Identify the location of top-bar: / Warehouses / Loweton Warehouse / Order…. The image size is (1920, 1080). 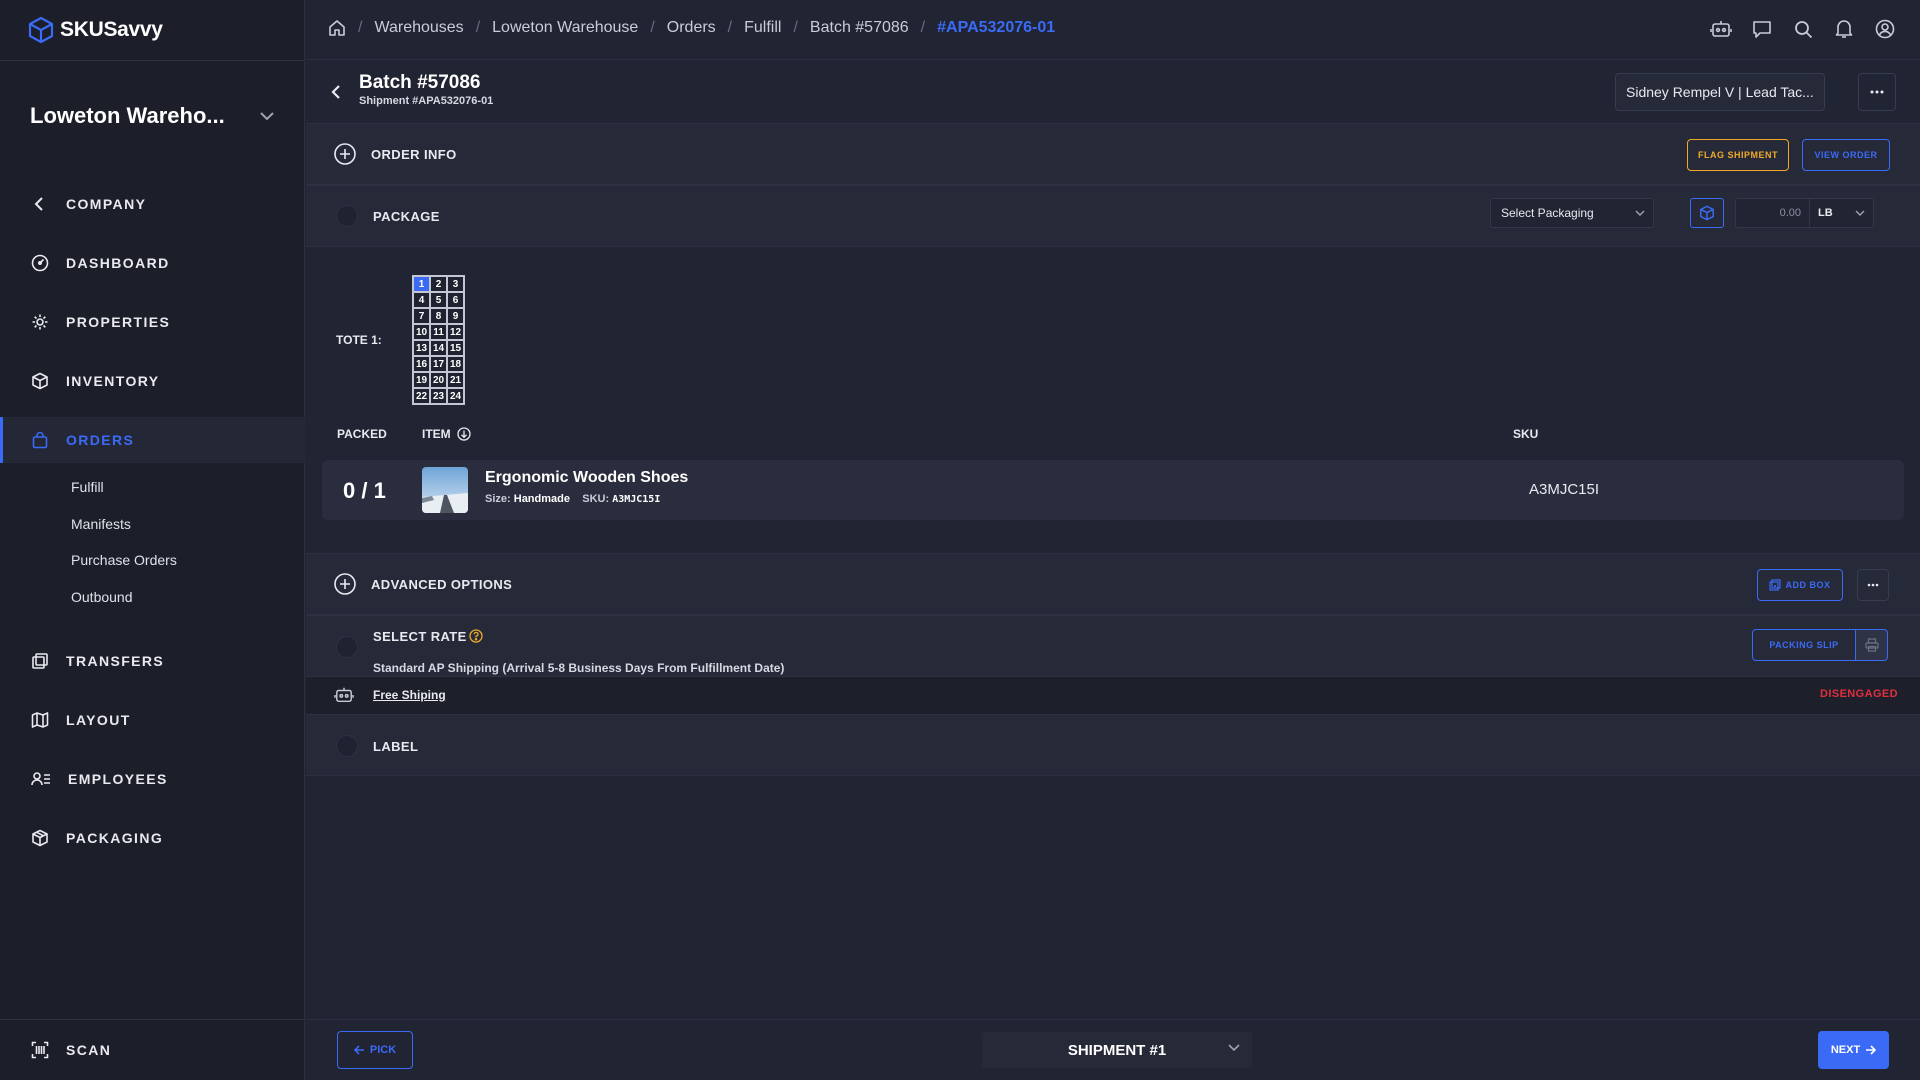
(1113, 30).